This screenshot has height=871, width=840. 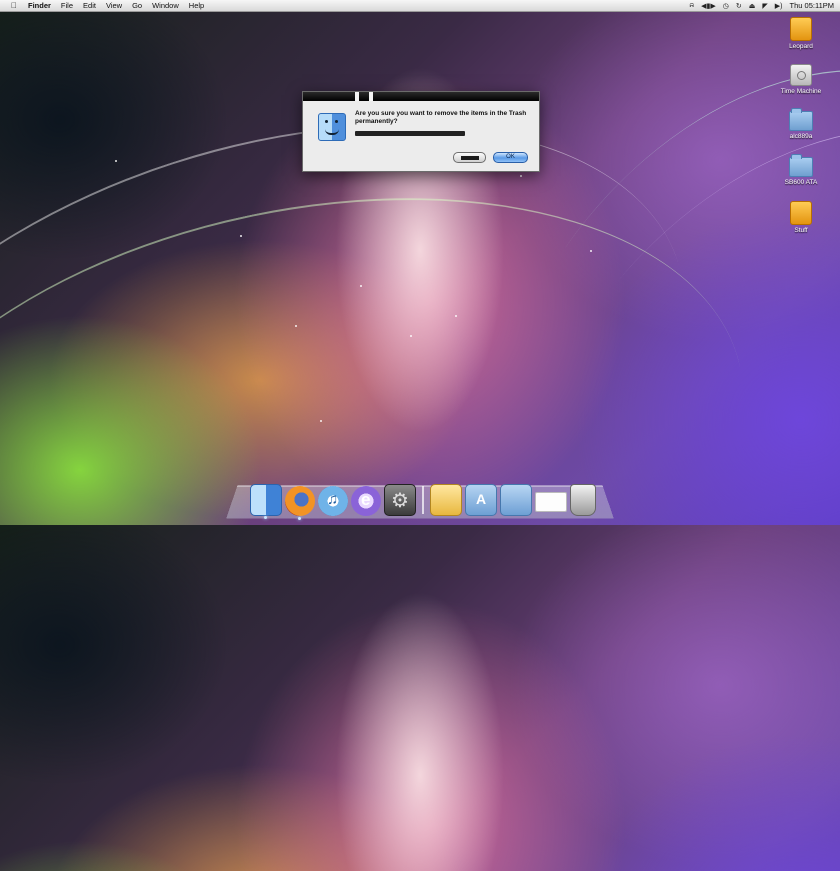 What do you see at coordinates (801, 75) in the screenshot?
I see `time-machine-drive-icon` at bounding box center [801, 75].